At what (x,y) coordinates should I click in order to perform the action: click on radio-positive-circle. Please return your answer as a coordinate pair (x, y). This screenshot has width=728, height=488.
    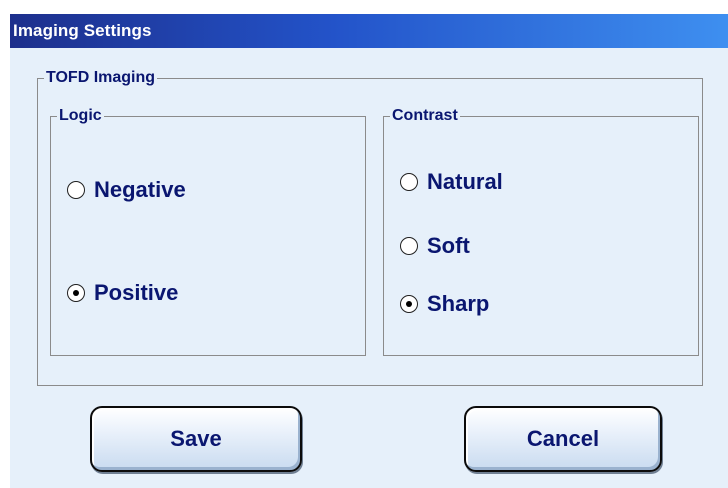
    Looking at the image, I should click on (76, 293).